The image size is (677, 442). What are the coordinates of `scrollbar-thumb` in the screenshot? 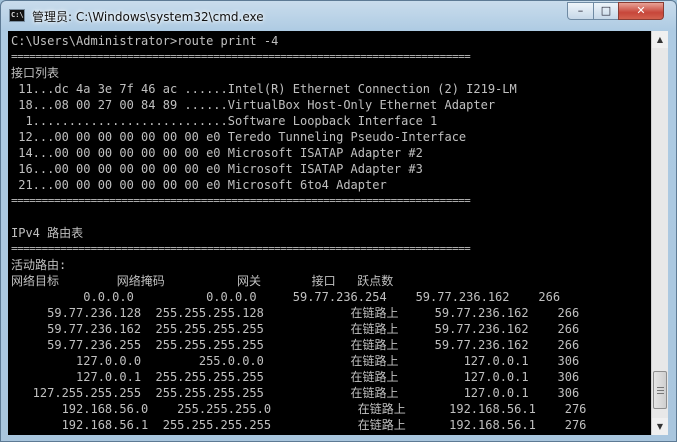 It's located at (660, 390).